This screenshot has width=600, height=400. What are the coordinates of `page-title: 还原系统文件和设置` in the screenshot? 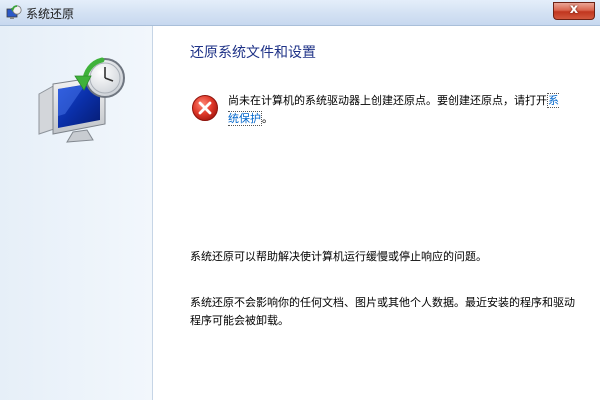 It's located at (253, 53).